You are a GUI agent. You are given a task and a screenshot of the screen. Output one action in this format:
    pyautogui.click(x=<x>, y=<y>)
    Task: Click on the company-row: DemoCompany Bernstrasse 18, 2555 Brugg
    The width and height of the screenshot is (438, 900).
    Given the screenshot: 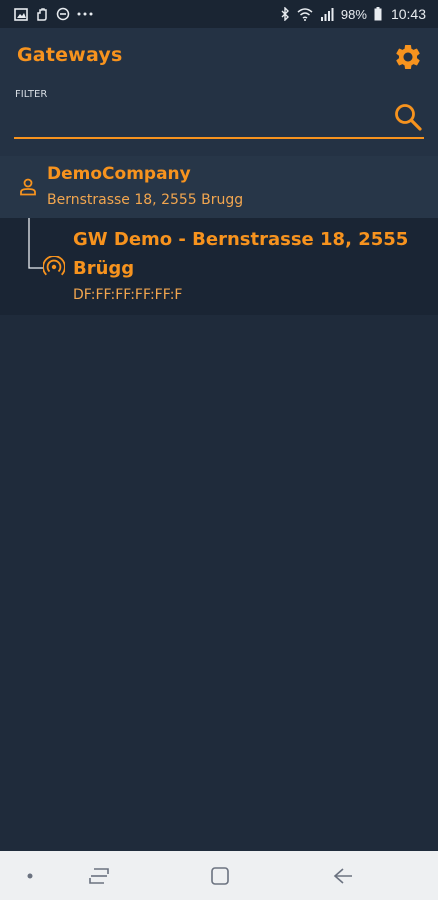 What is the action you would take?
    pyautogui.click(x=219, y=187)
    